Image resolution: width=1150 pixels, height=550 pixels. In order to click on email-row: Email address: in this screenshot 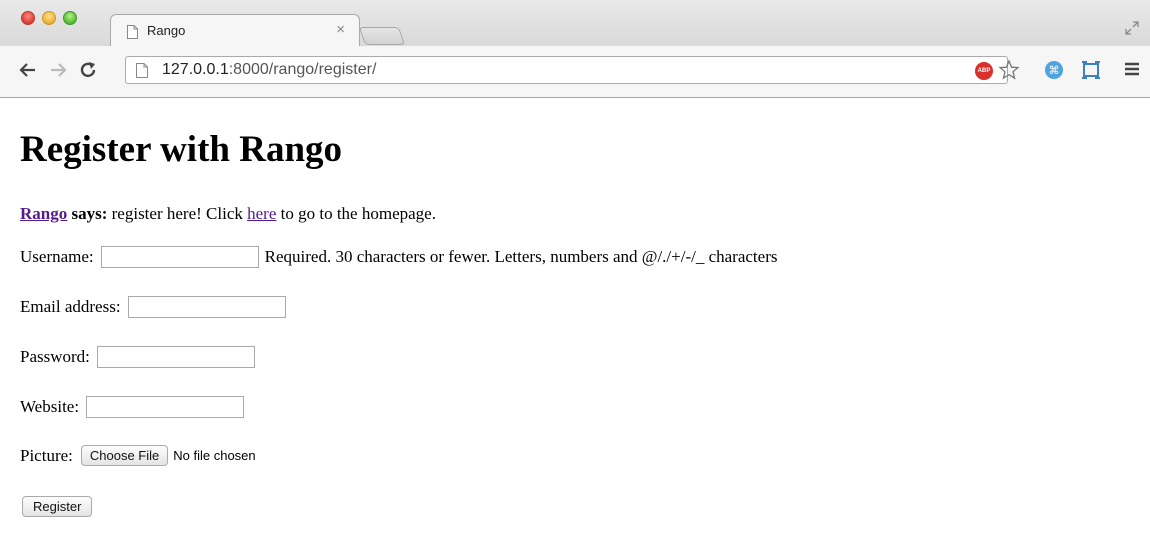, I will do `click(153, 307)`.